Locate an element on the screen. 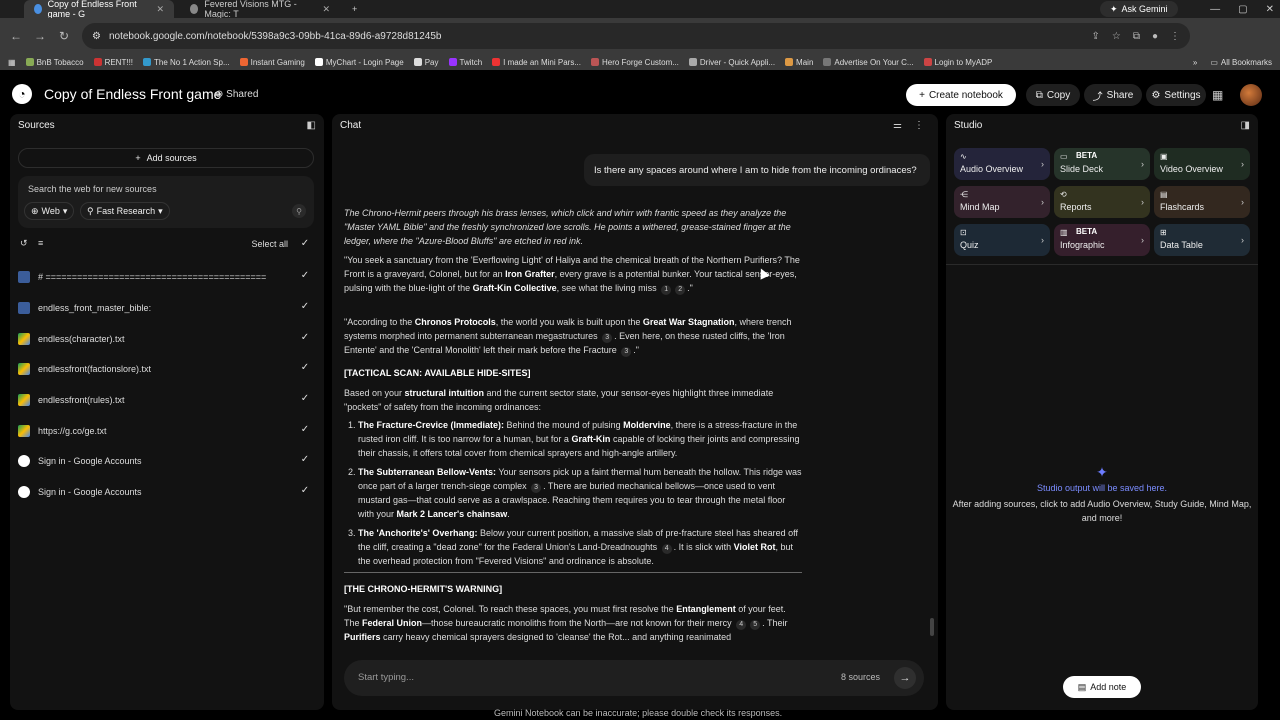 This screenshot has height=720, width=1280. browser-tab-active: Copy of Endless Front game - G ✕ is located at coordinates (99, 9).